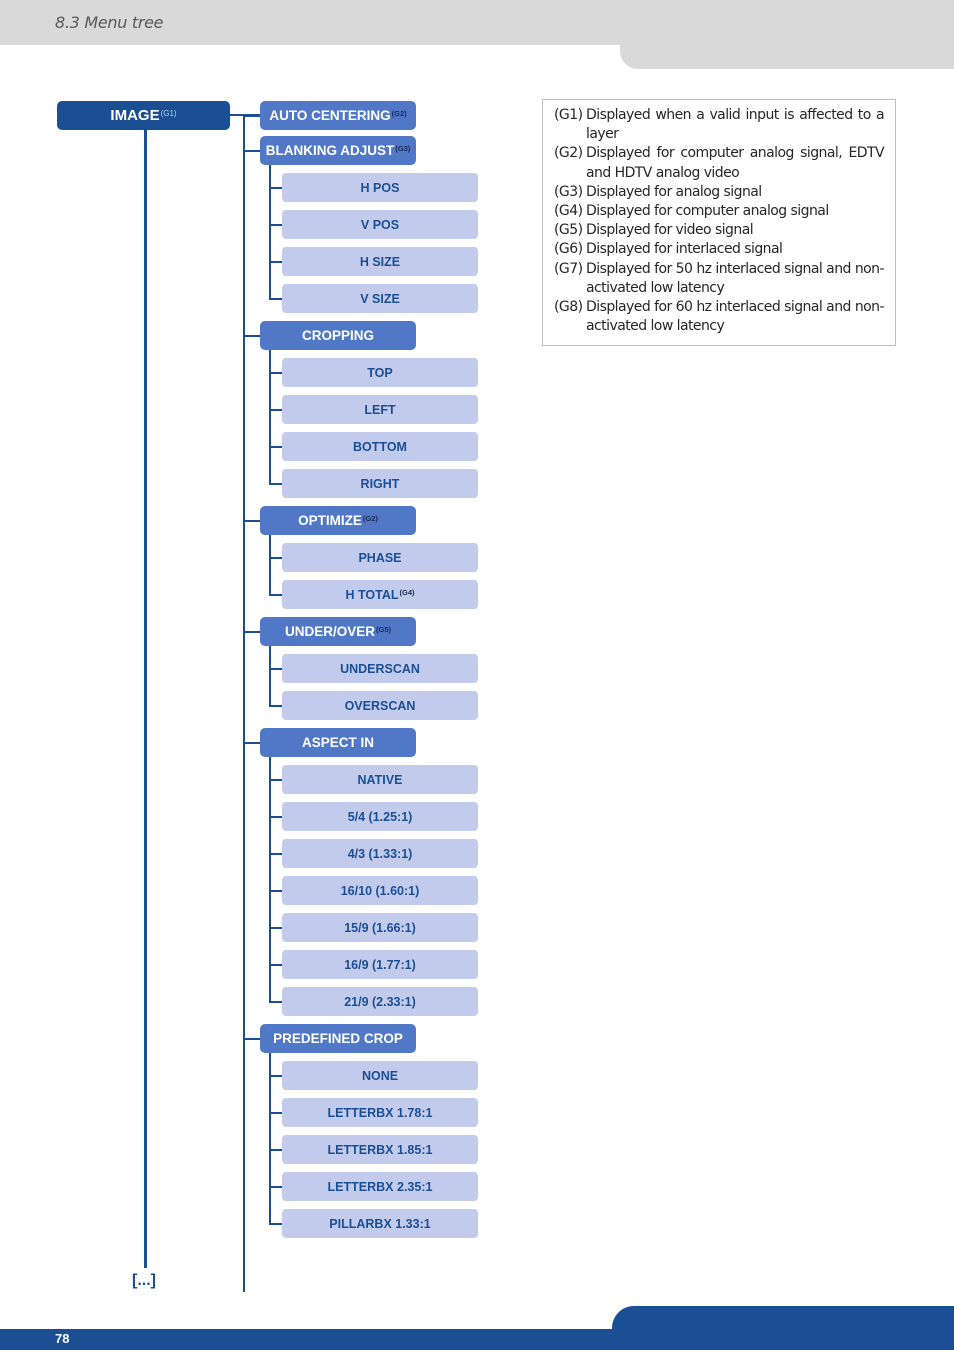  I want to click on submenu-item-bottom: BOTTOM, so click(380, 446).